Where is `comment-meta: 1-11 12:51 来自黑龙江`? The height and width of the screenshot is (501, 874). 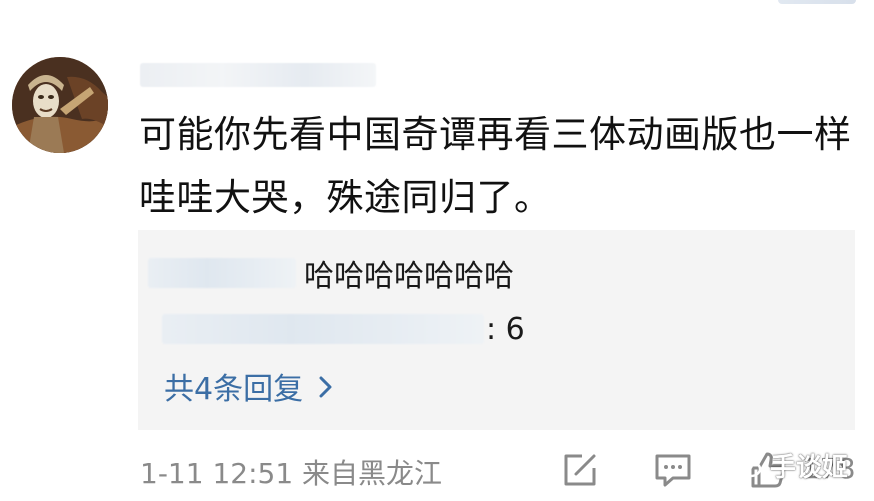
comment-meta: 1-11 12:51 来自黑龙江 is located at coordinates (291, 473).